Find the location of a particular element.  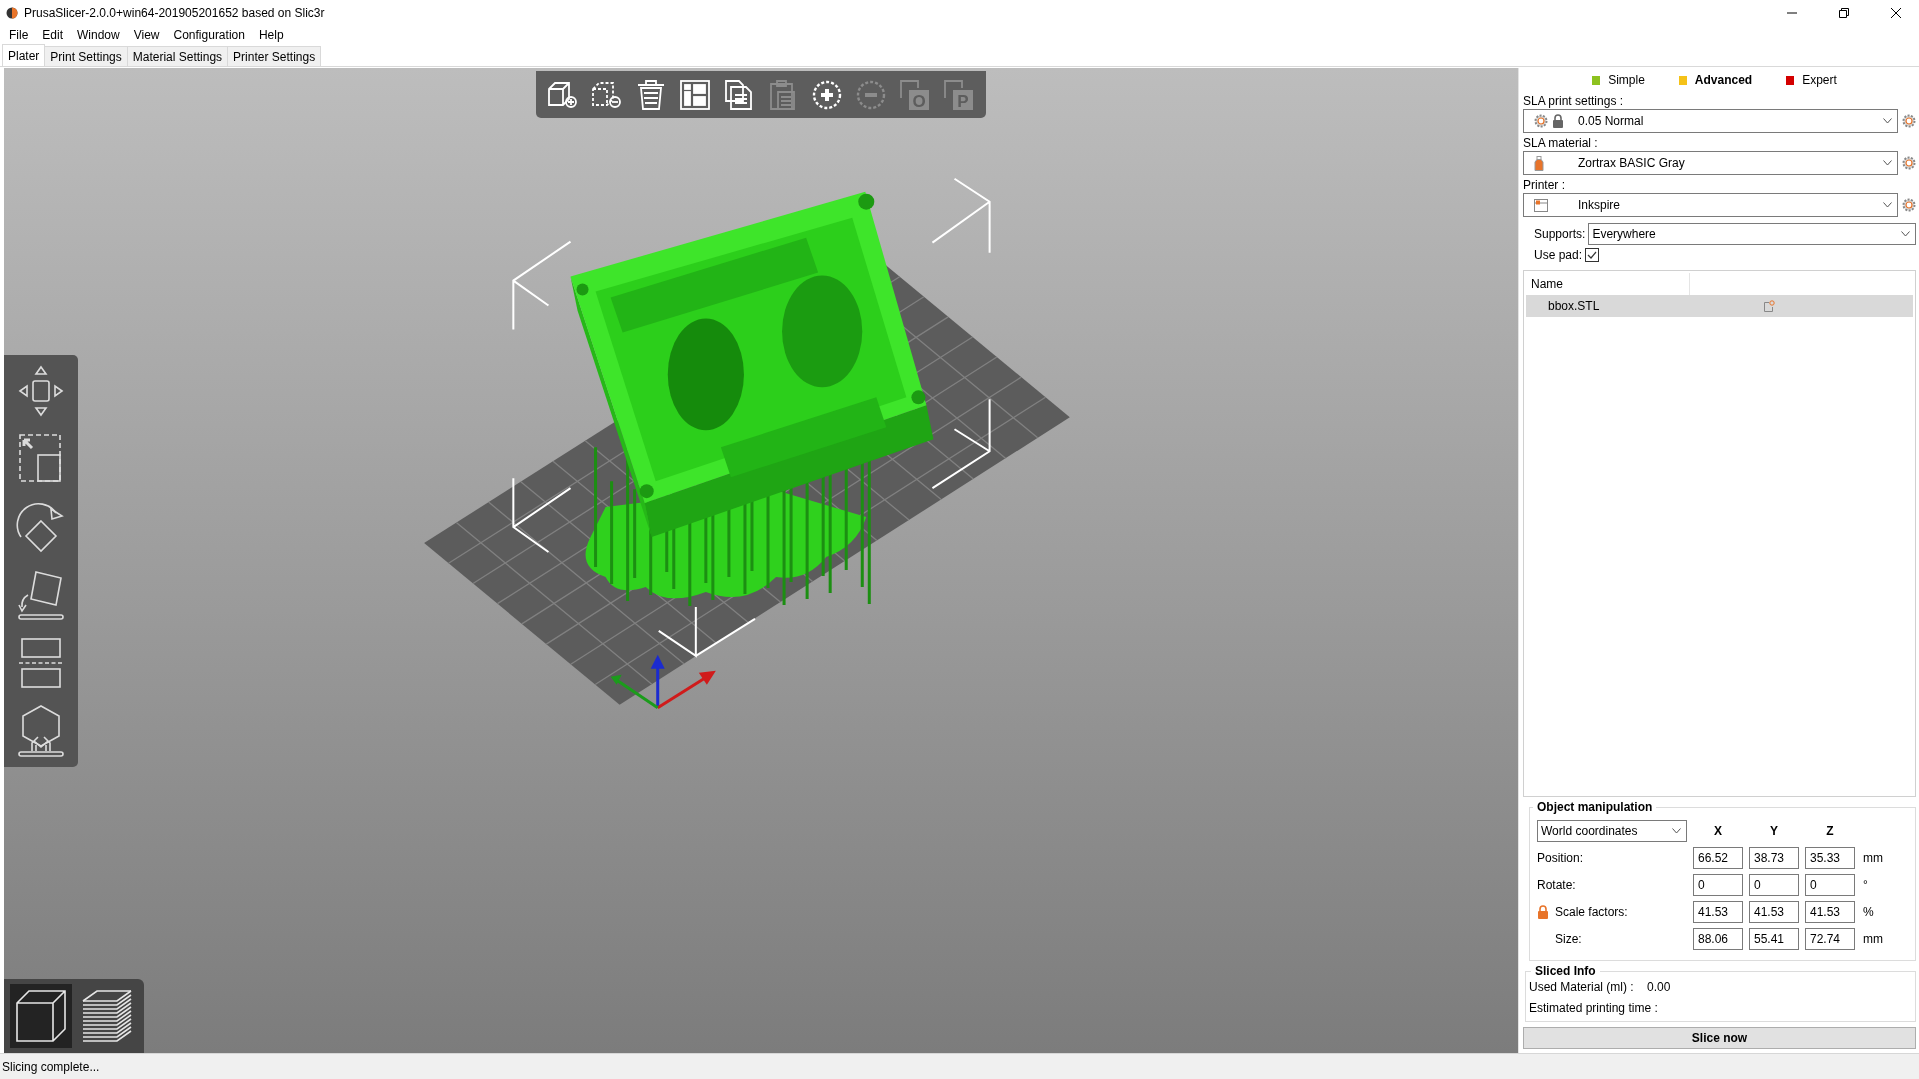

supports-icon is located at coordinates (41, 730).